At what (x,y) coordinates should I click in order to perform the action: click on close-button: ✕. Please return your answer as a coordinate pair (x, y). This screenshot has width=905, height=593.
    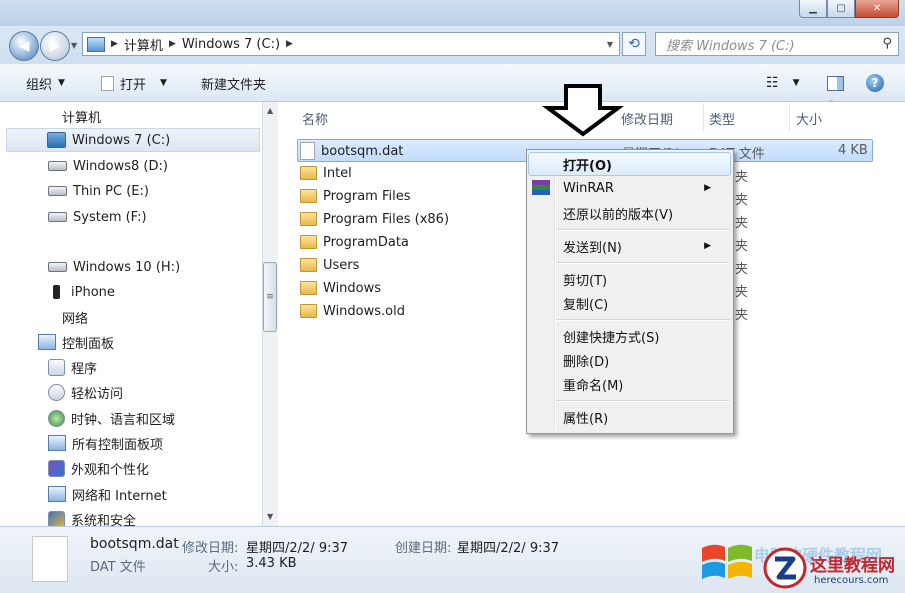
    Looking at the image, I should click on (877, 9).